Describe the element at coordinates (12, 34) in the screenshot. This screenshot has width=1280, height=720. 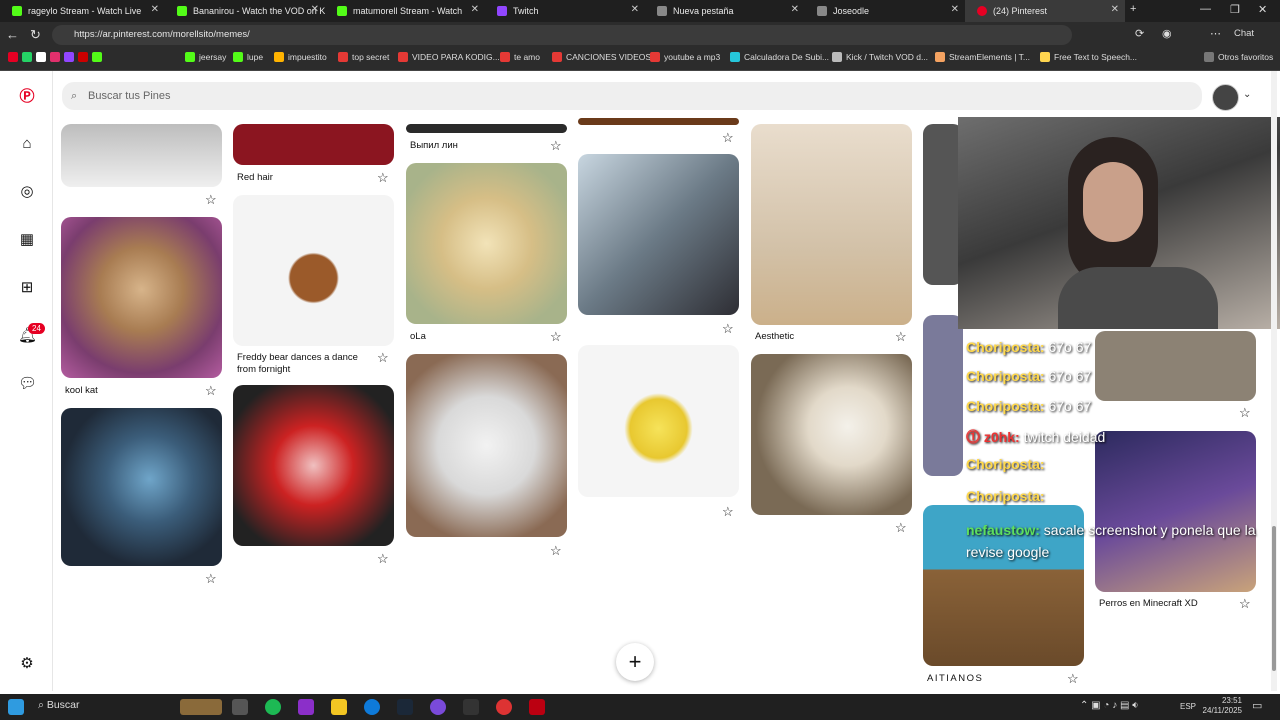
I see `back-icon: ←` at that location.